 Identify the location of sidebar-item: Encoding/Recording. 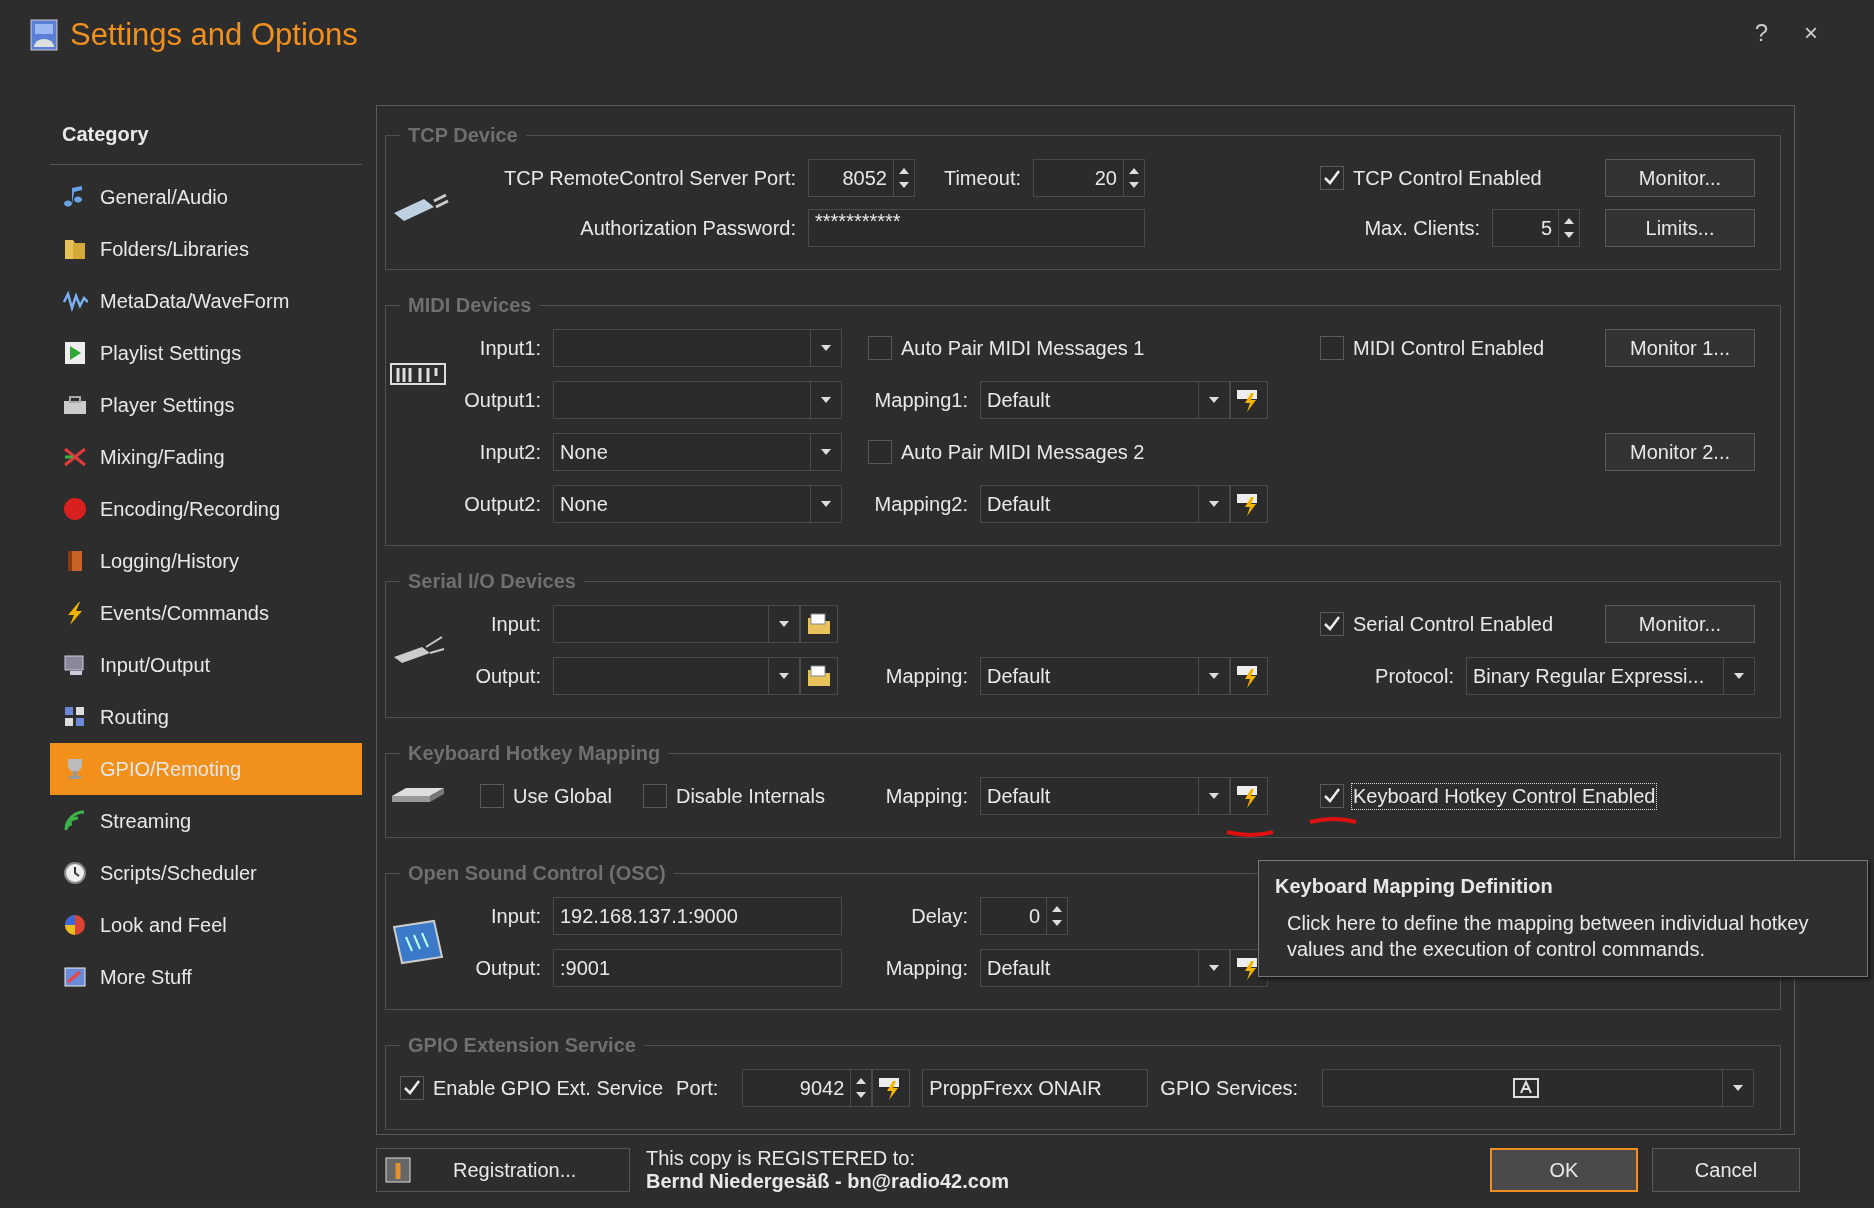
(206, 509).